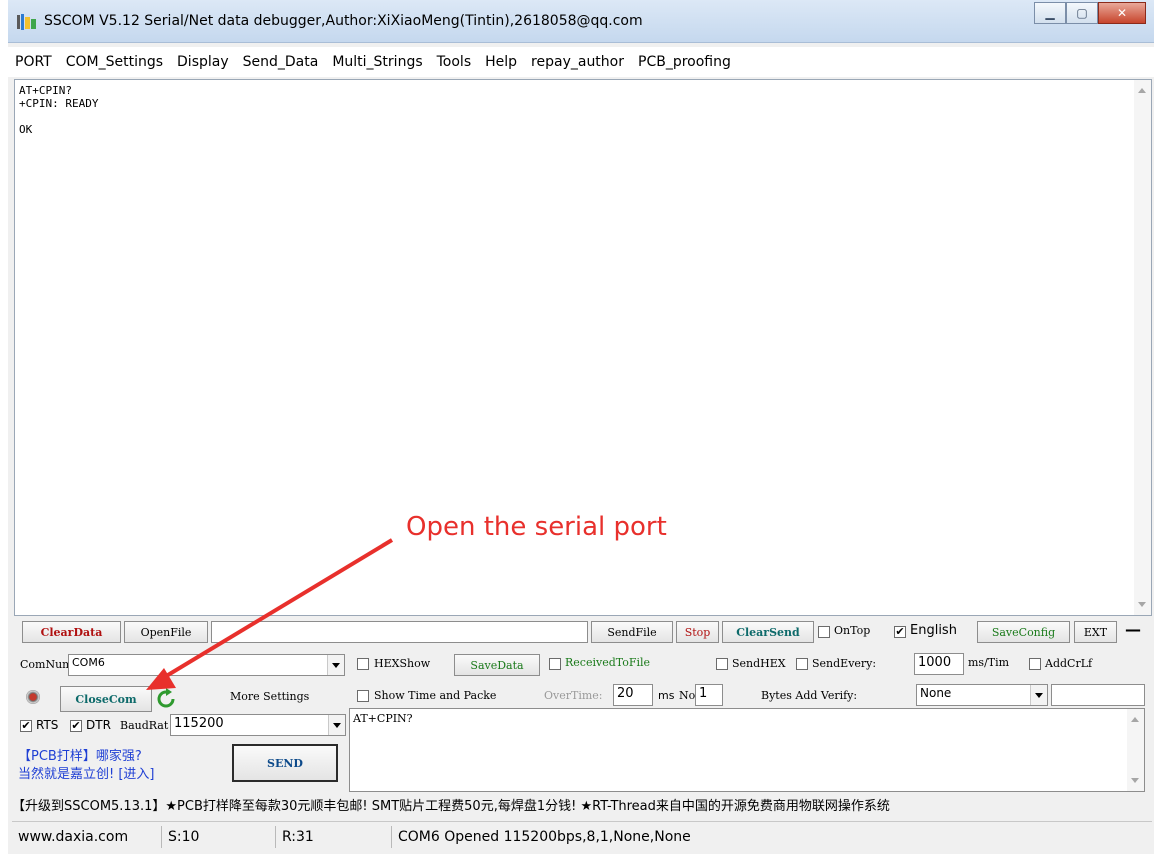 The image size is (1154, 854). What do you see at coordinates (1035, 664) in the screenshot?
I see `add-crlf-checkbox` at bounding box center [1035, 664].